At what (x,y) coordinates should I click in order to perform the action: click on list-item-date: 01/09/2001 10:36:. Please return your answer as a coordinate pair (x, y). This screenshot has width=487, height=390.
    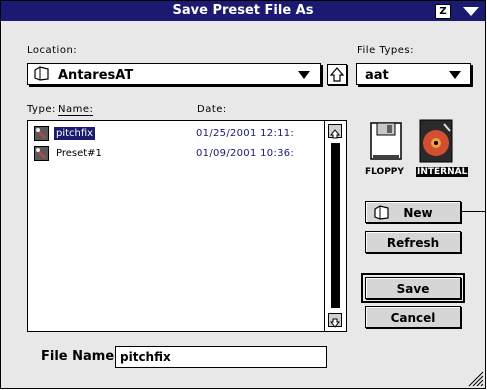
    Looking at the image, I should click on (245, 153).